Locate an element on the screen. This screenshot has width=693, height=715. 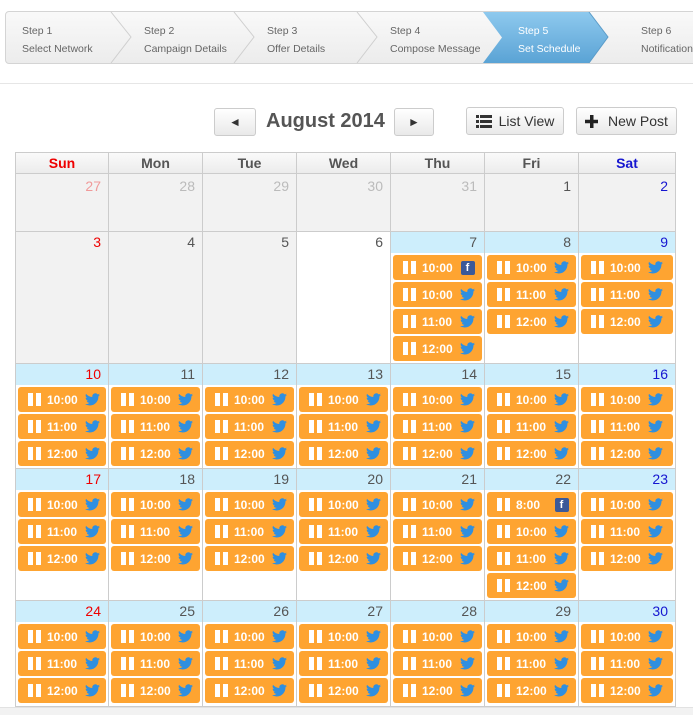
day-cell: 19 10:00 11:00 12:00 is located at coordinates (250, 535).